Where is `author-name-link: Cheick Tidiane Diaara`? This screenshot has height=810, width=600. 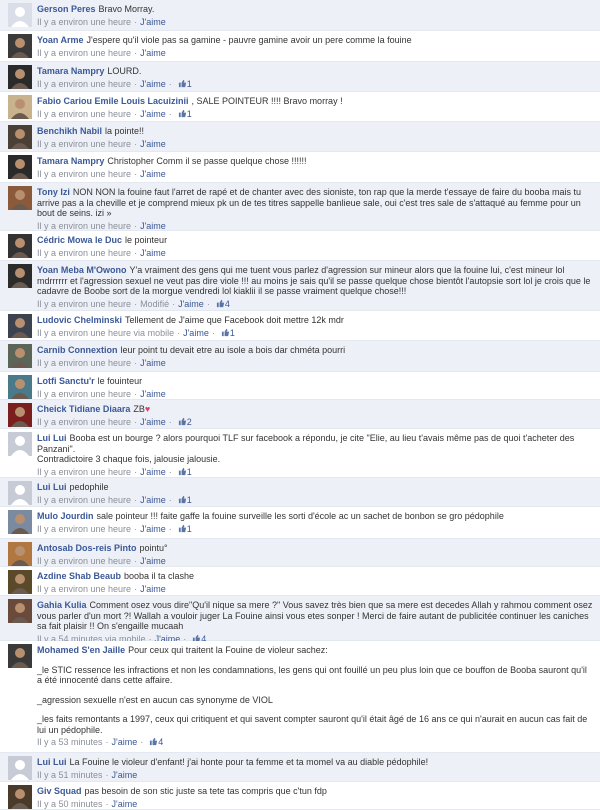 author-name-link: Cheick Tidiane Diaara is located at coordinates (83, 409).